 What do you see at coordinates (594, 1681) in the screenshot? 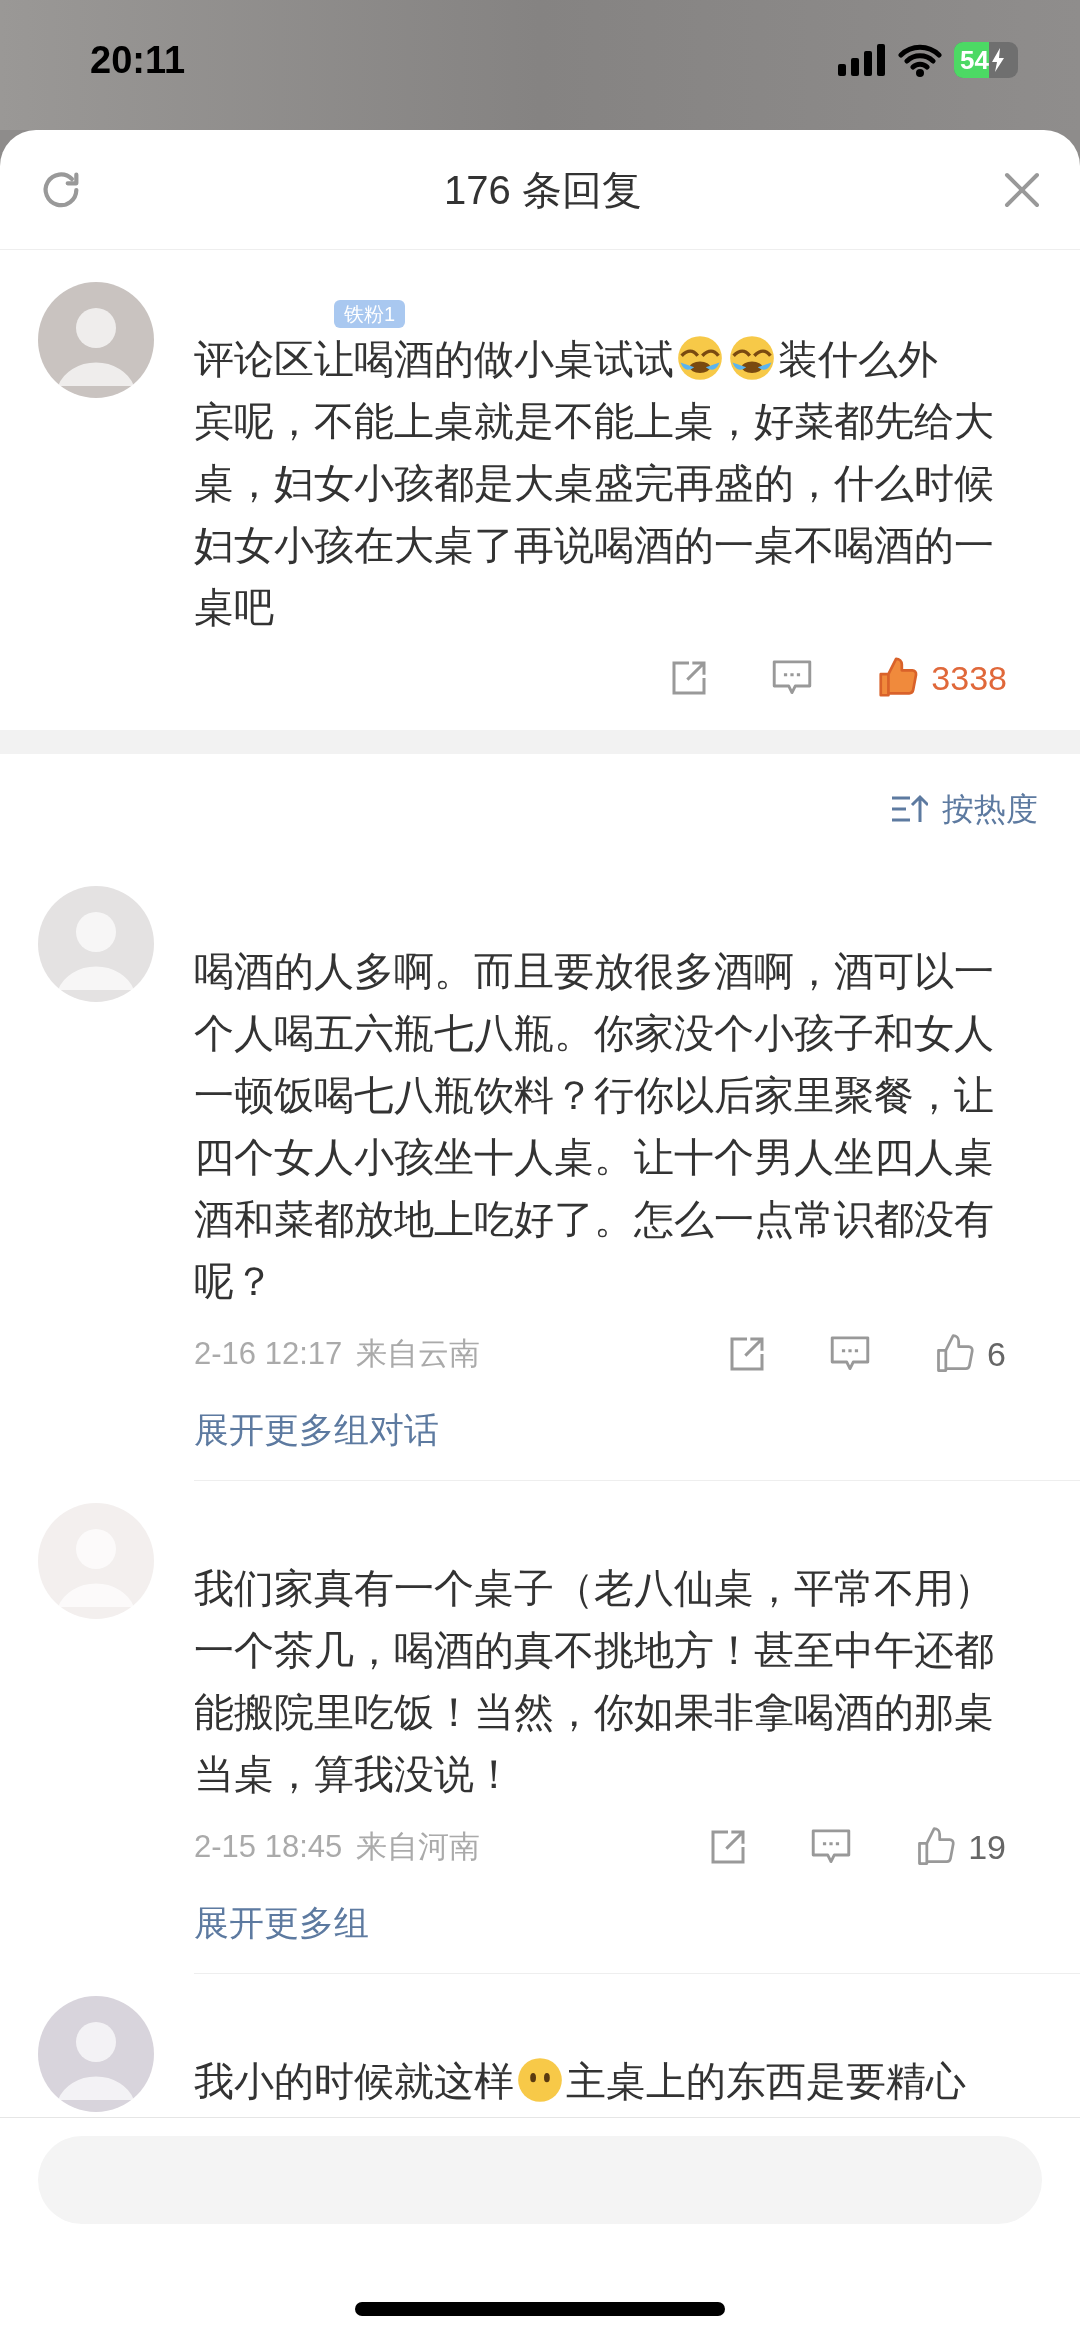
I see `comment-text: 我们家真有一个桌子（老八仙桌，平常不用）一个茶几，喝酒的真不挑地方！甚至中午还都能搬院里吃饭！当然，你如果非拿喝酒的那桌当桌，算我没说！` at bounding box center [594, 1681].